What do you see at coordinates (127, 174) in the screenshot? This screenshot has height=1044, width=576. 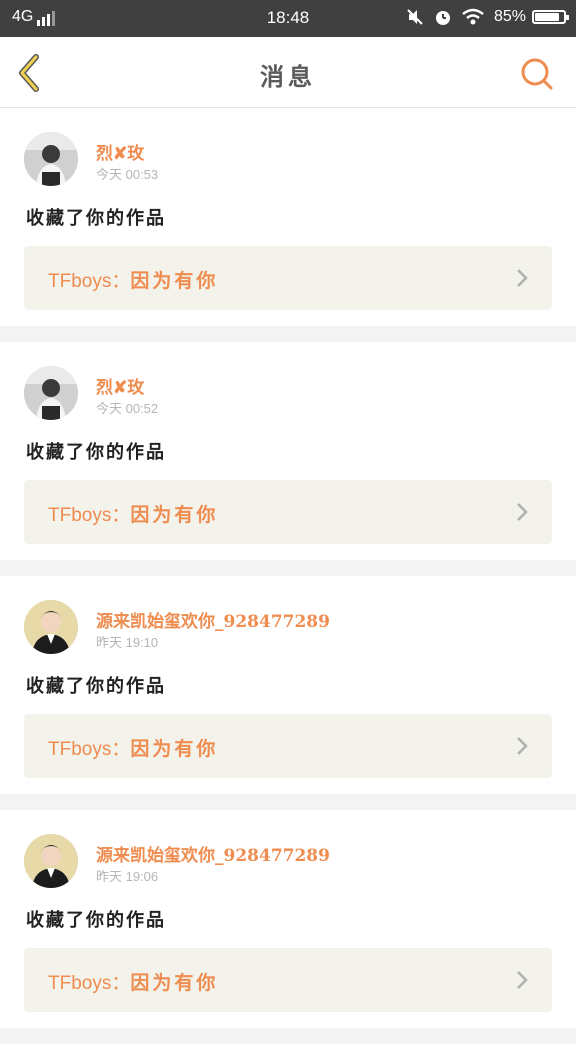 I see `timestamp: 今天 00:53` at bounding box center [127, 174].